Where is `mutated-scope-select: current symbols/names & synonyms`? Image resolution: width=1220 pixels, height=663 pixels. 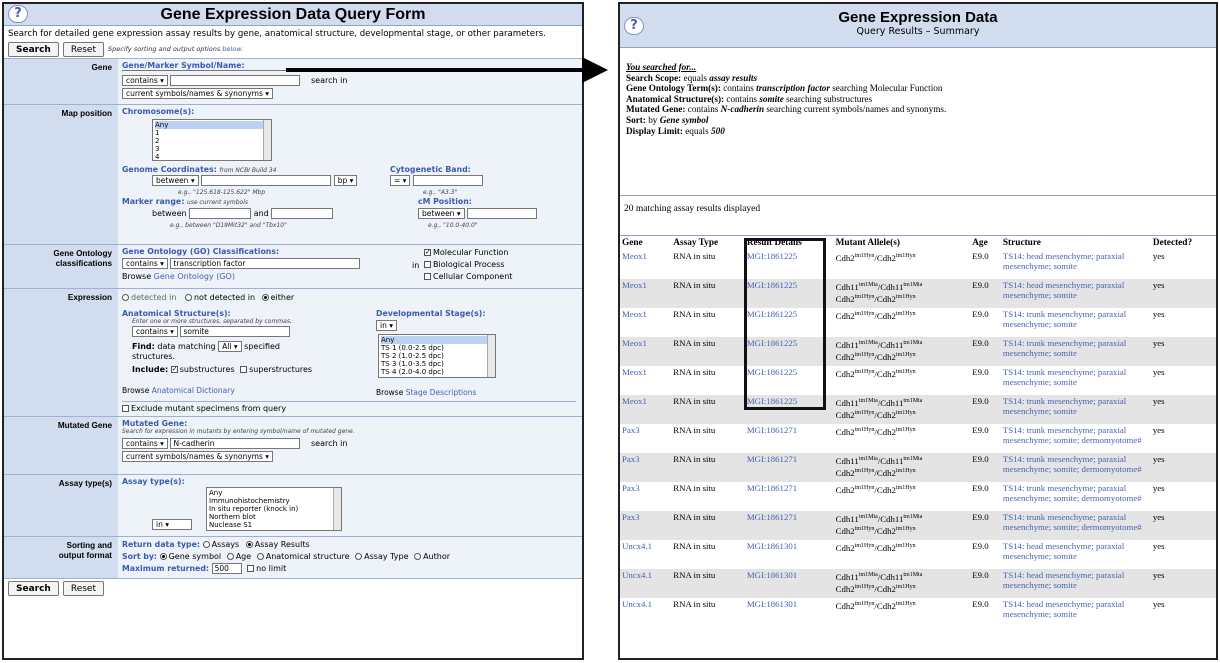 mutated-scope-select: current symbols/names & synonyms is located at coordinates (198, 456).